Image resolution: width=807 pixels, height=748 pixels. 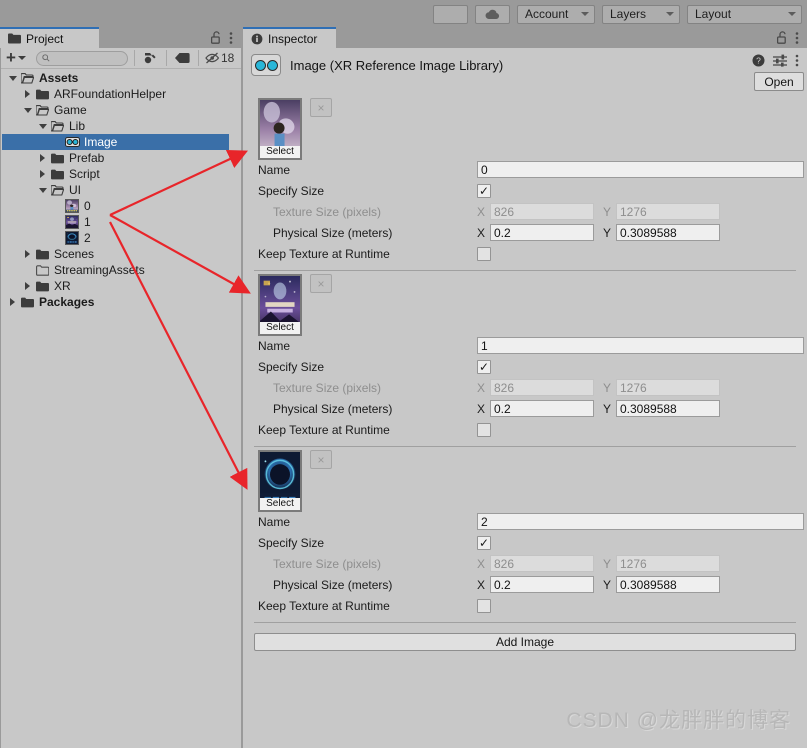 What do you see at coordinates (115, 286) in the screenshot?
I see `tree-item-xr: XR` at bounding box center [115, 286].